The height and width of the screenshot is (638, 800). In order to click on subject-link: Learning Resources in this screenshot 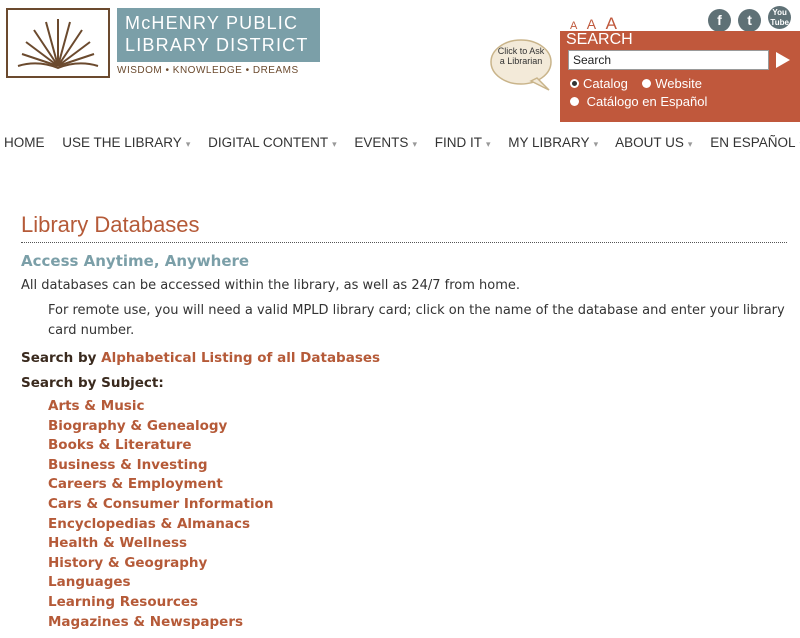, I will do `click(417, 603)`.